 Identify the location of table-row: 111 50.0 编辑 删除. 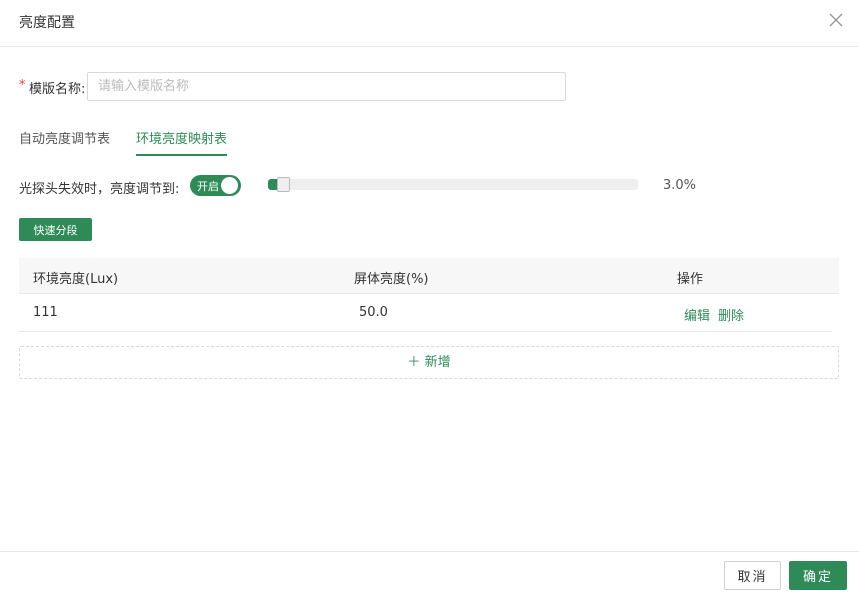
(425, 313).